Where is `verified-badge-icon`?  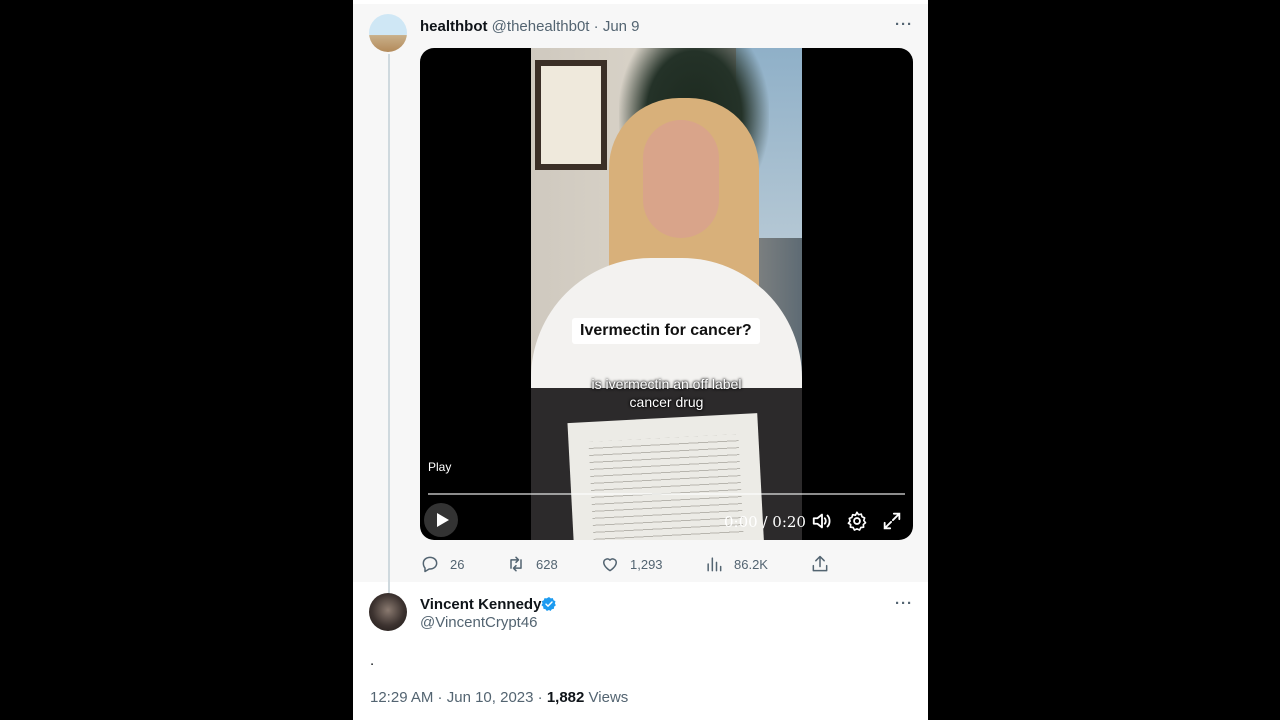 verified-badge-icon is located at coordinates (548, 604).